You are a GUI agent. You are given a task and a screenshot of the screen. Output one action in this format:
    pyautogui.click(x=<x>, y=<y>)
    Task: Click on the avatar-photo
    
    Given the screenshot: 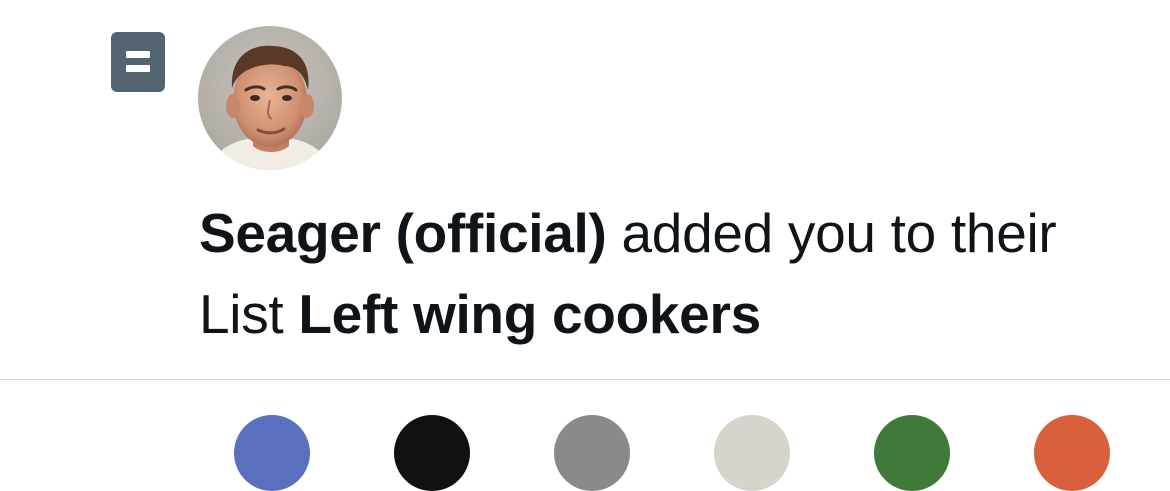 What is the action you would take?
    pyautogui.click(x=270, y=98)
    